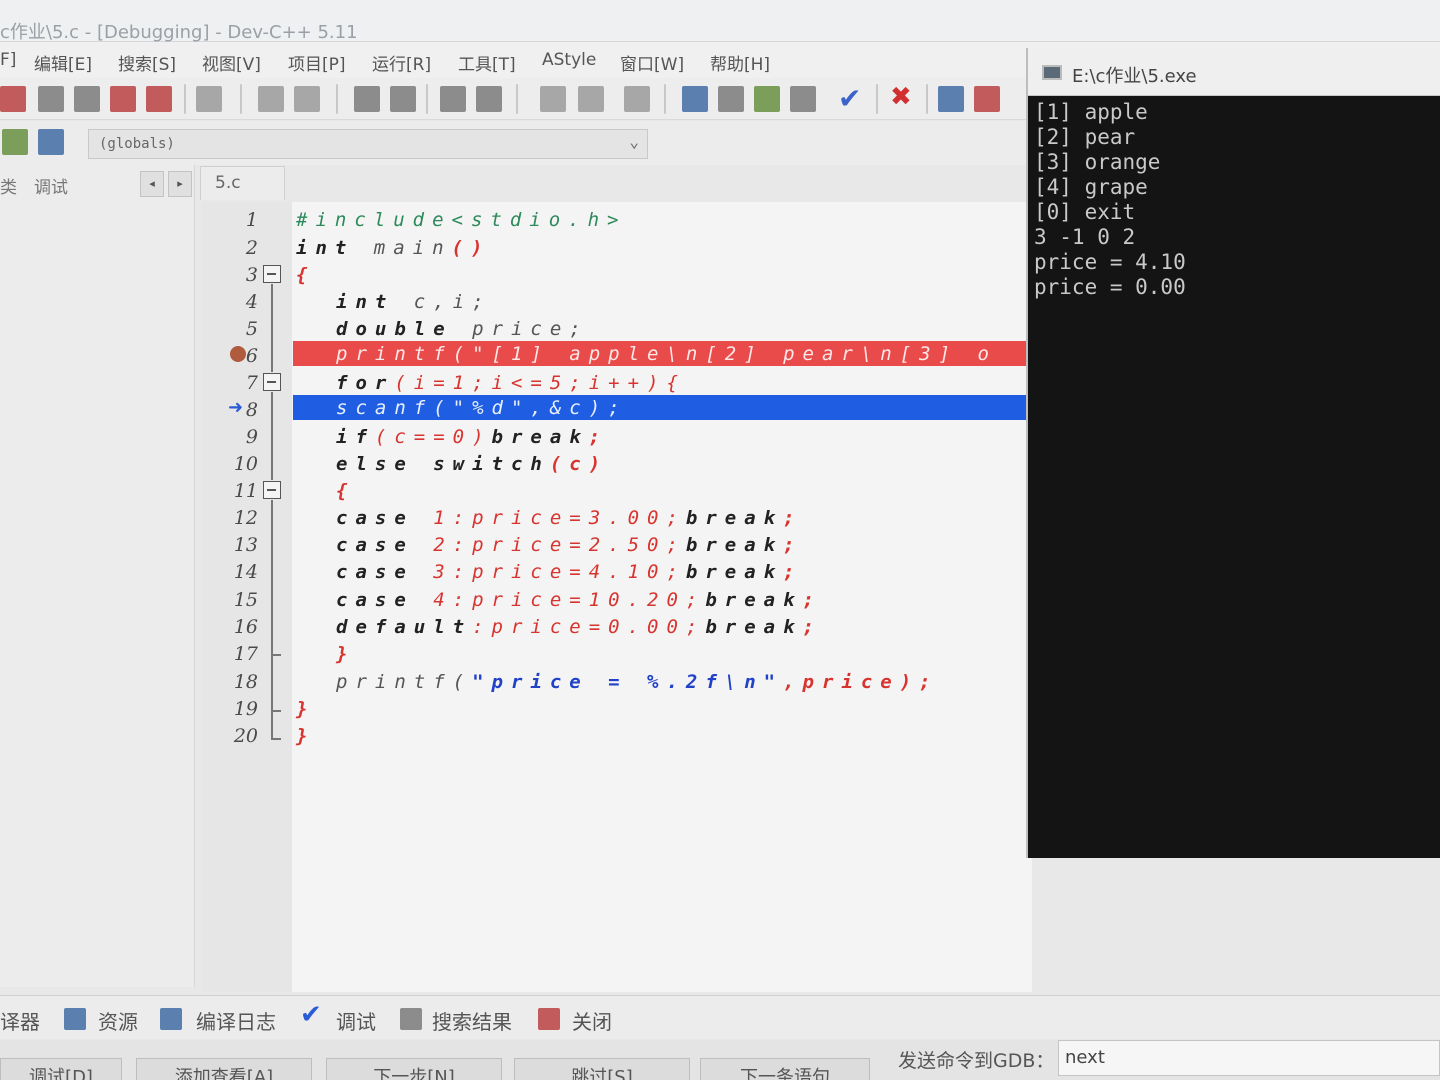 This screenshot has height=1080, width=1440. I want to click on redo-icon, so click(307, 99).